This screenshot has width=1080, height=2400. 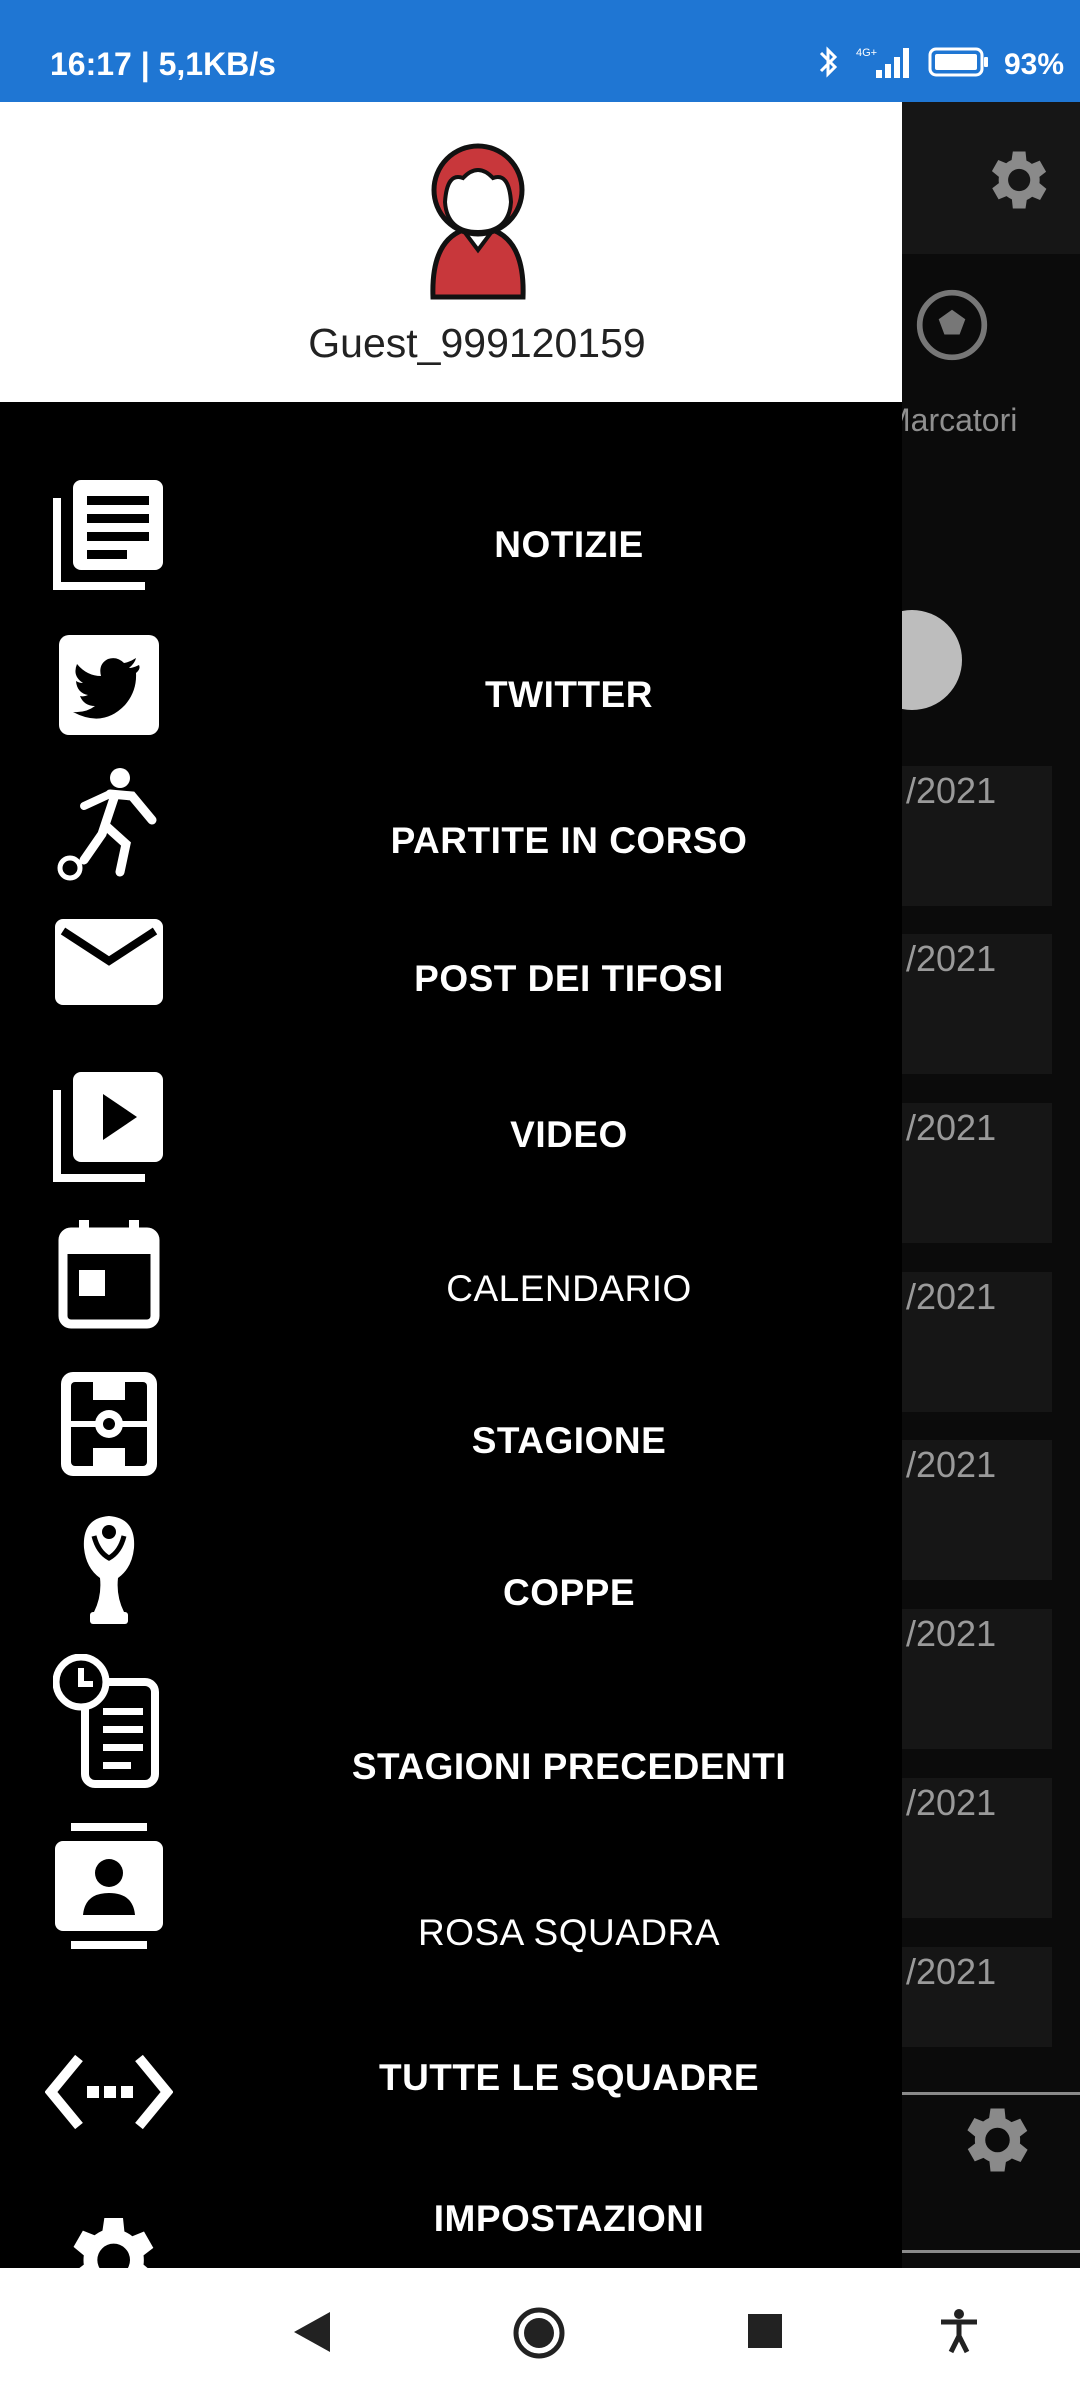 I want to click on menu-item-label: POST DEI TIFOSI, so click(x=569, y=978).